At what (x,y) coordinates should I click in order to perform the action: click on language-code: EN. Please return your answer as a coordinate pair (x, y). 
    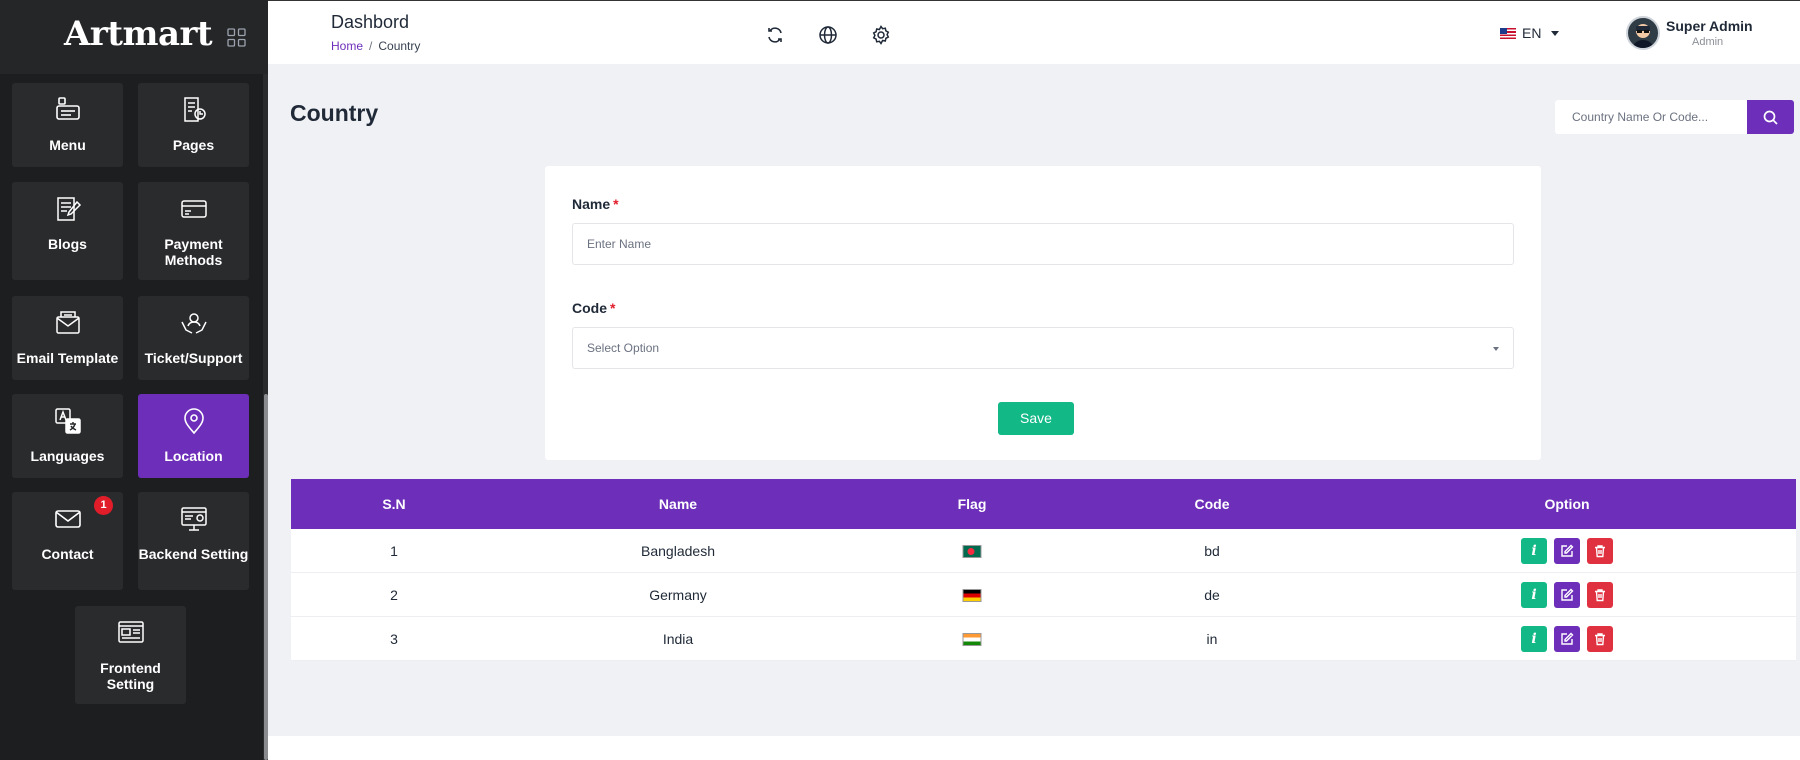
    Looking at the image, I should click on (1532, 33).